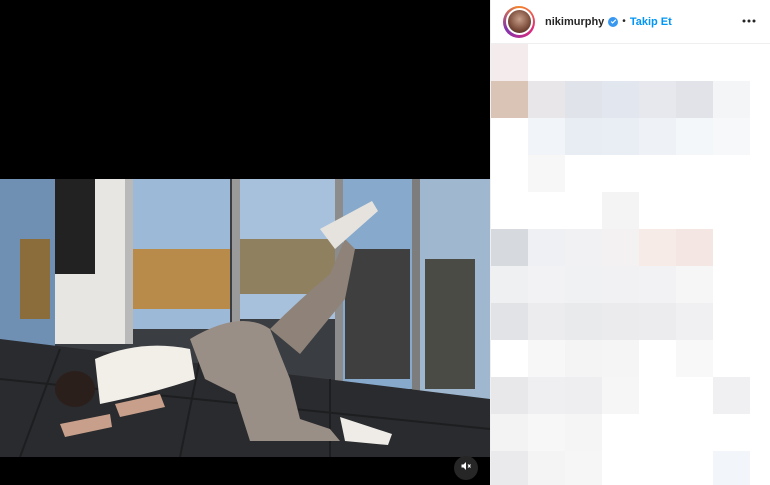 This screenshot has height=485, width=770. I want to click on avatar, so click(519, 21).